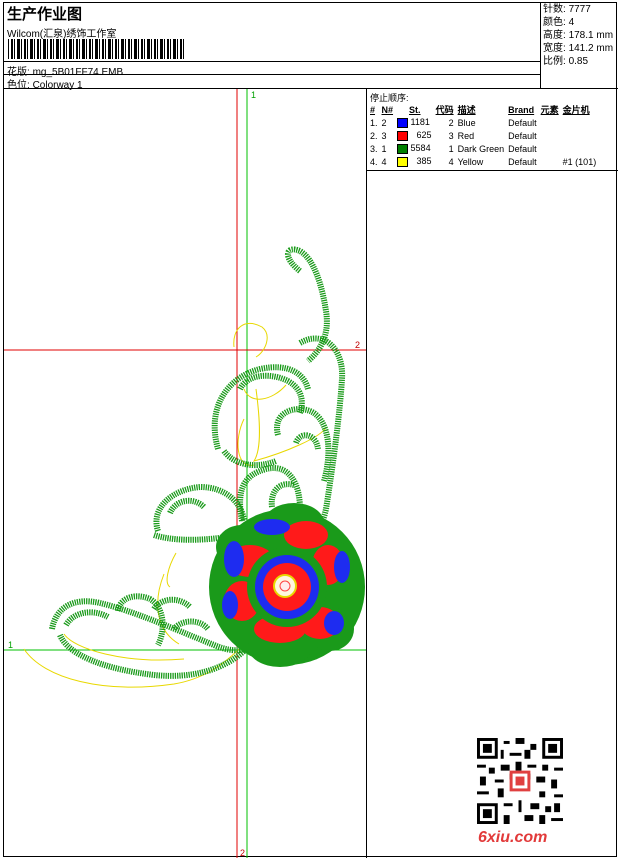 This screenshot has width=620, height=860. I want to click on col-header: St., so click(415, 109).